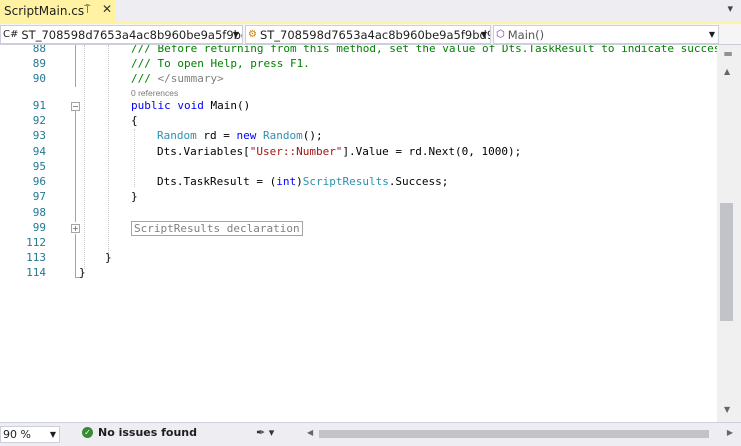 The image size is (741, 446). Describe the element at coordinates (39, 120) in the screenshot. I see `line-number: 92` at that location.